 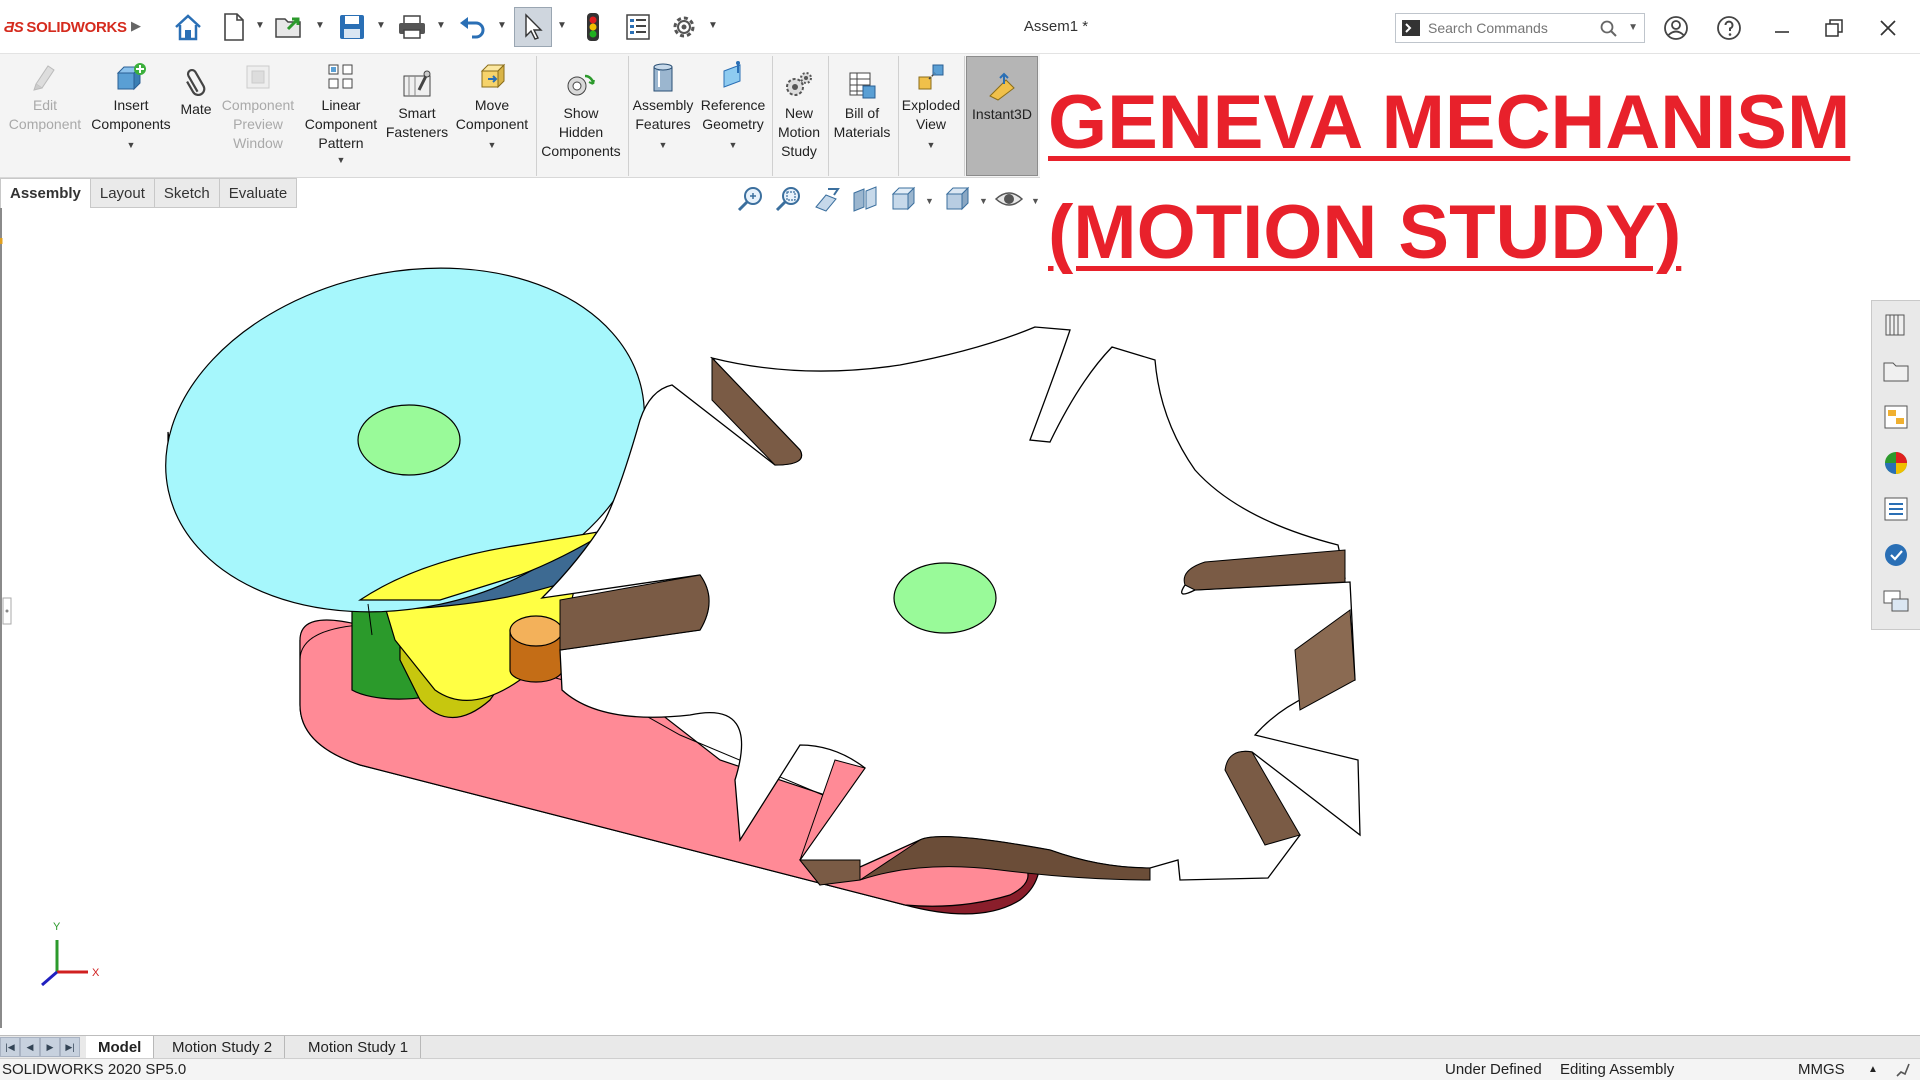 What do you see at coordinates (862, 116) in the screenshot?
I see `bill-of-materials-button: Bill of Materials` at bounding box center [862, 116].